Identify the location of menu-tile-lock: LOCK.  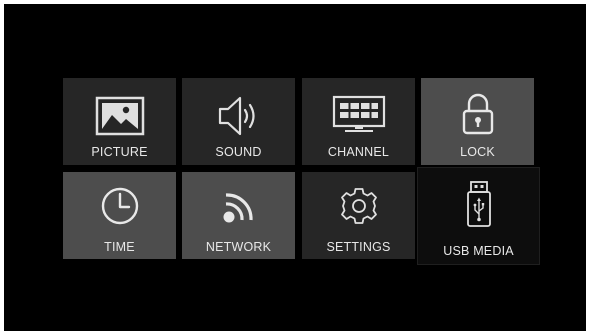
(477, 121).